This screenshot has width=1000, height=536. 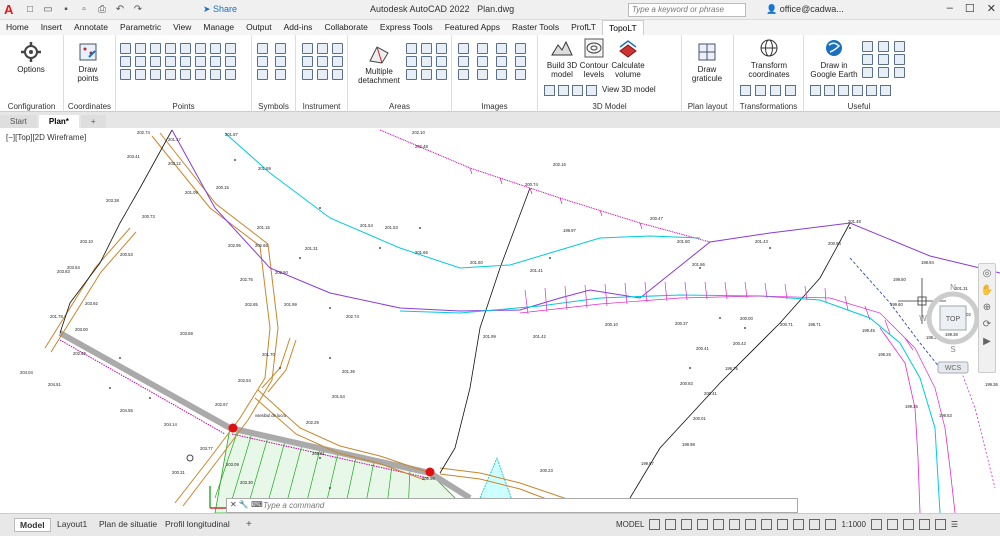 I want to click on lineweight-icon, so click(x=767, y=524).